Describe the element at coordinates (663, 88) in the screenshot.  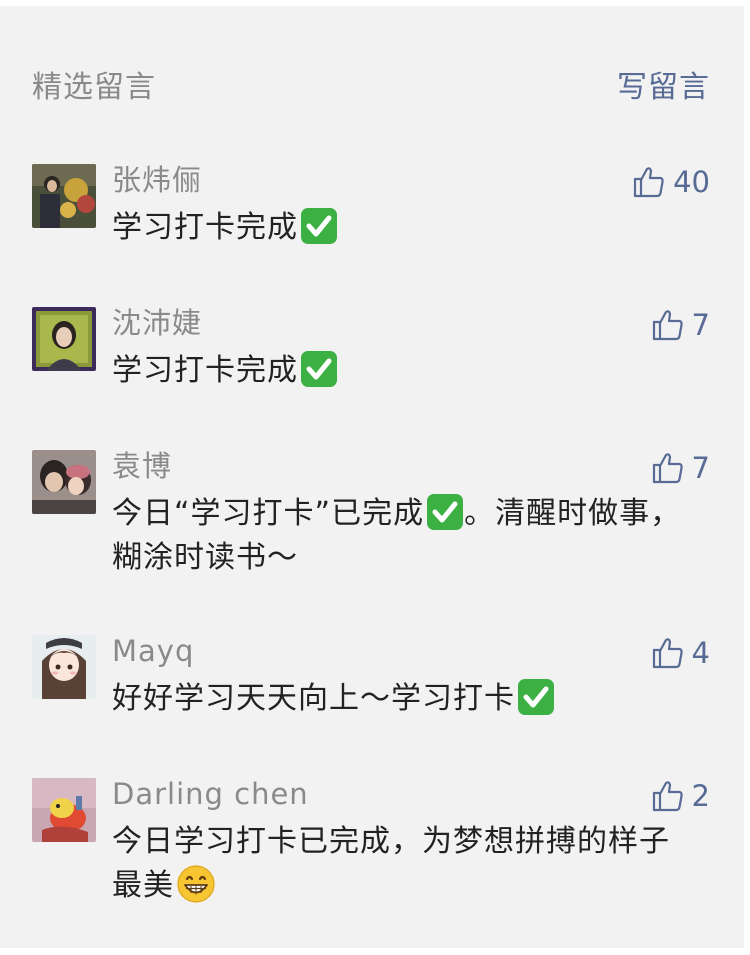
I see `write-comment-link: 写留言` at that location.